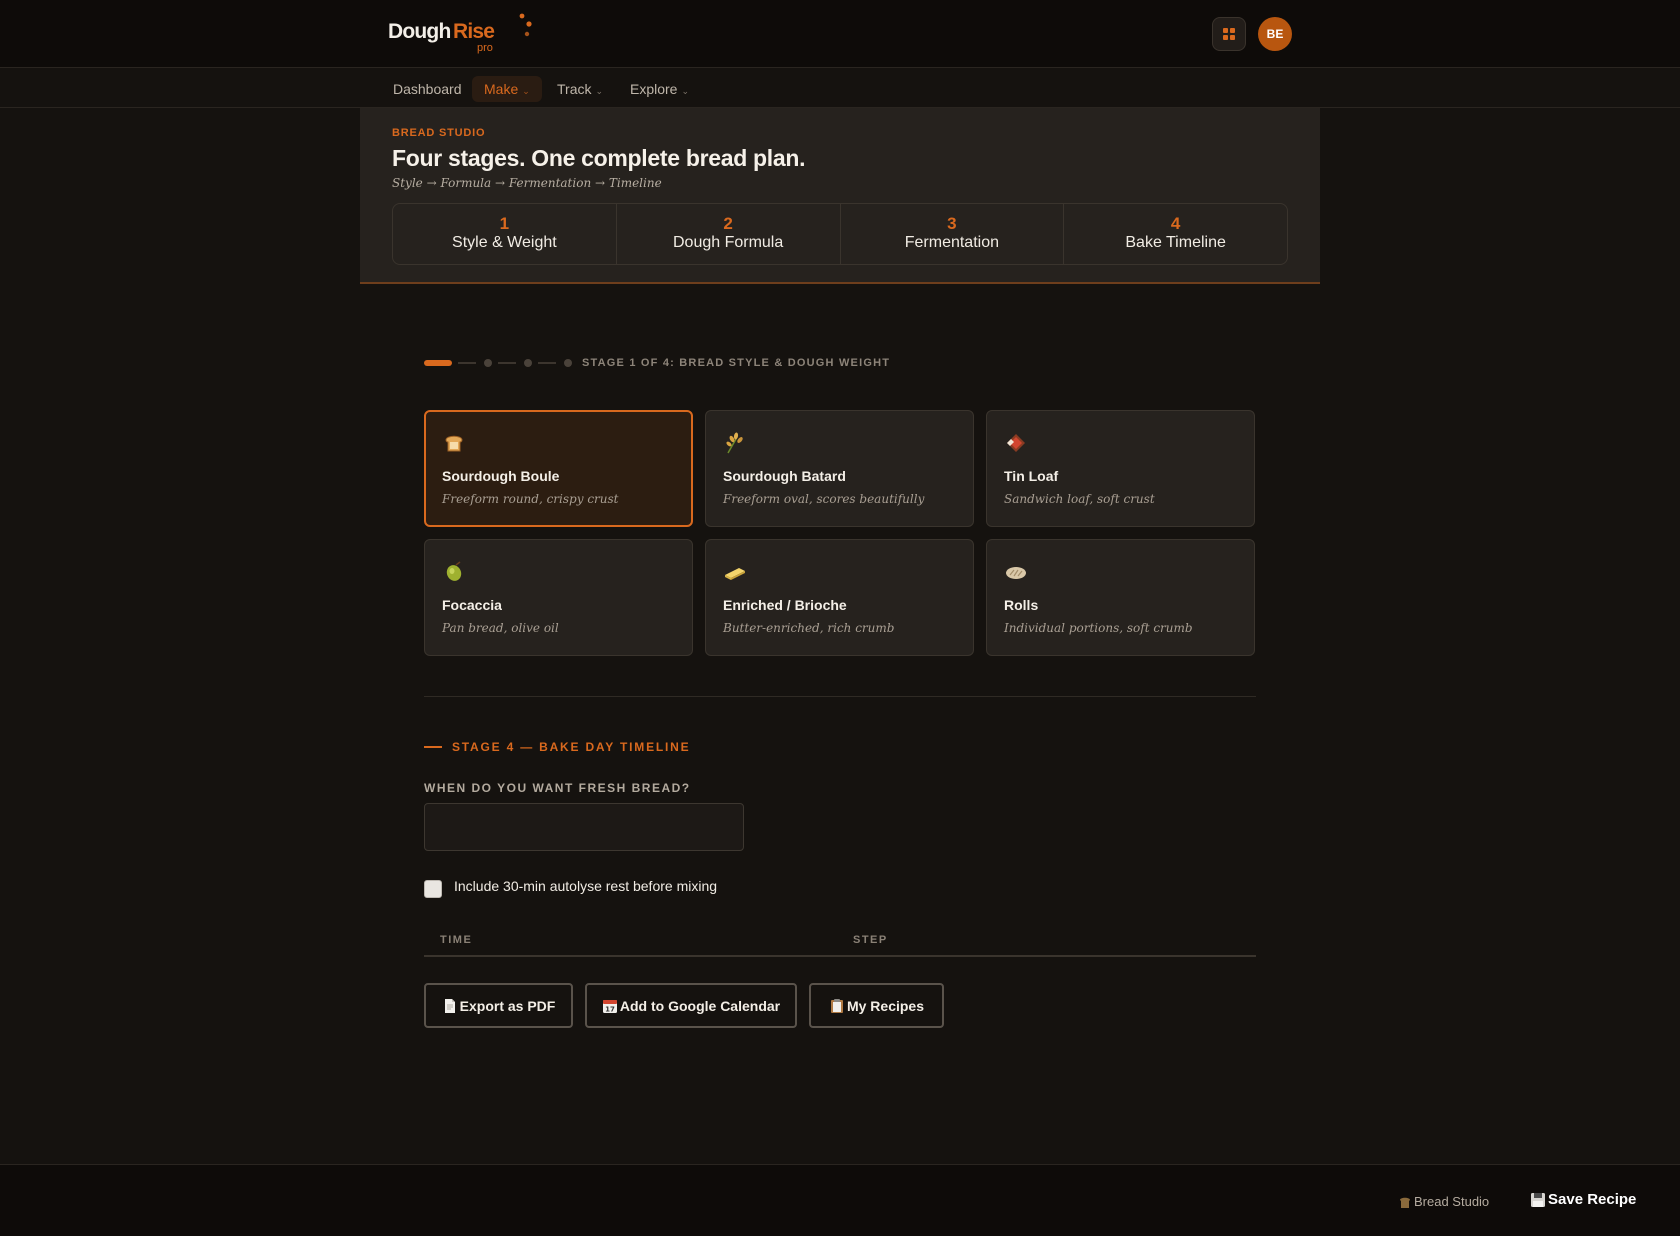  Describe the element at coordinates (840, 88) in the screenshot. I see `main-nav: Dashboard Make ⌄ Track ⌄ Explore ⌄` at that location.